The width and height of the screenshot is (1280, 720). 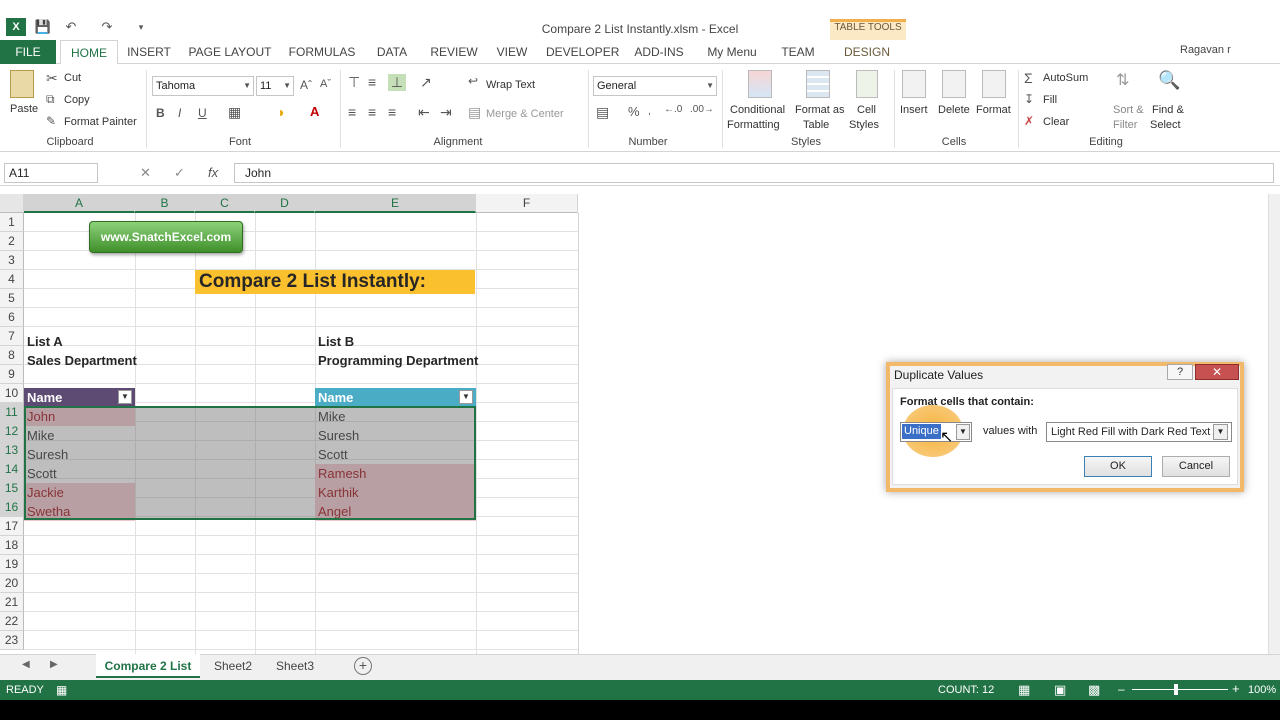 What do you see at coordinates (1060, 690) in the screenshot?
I see `page-layout-view-icon: ▣` at bounding box center [1060, 690].